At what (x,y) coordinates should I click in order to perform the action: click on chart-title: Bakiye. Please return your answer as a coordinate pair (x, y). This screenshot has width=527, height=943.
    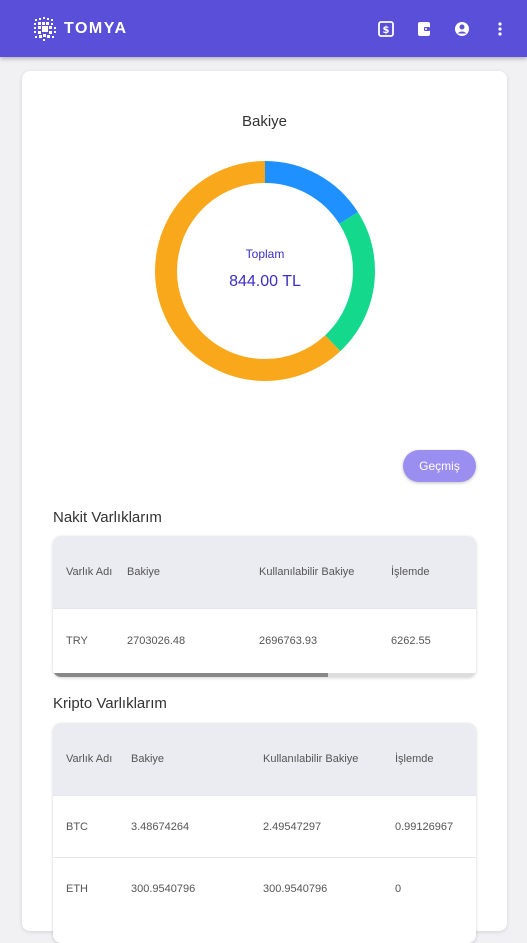
    Looking at the image, I should click on (264, 121).